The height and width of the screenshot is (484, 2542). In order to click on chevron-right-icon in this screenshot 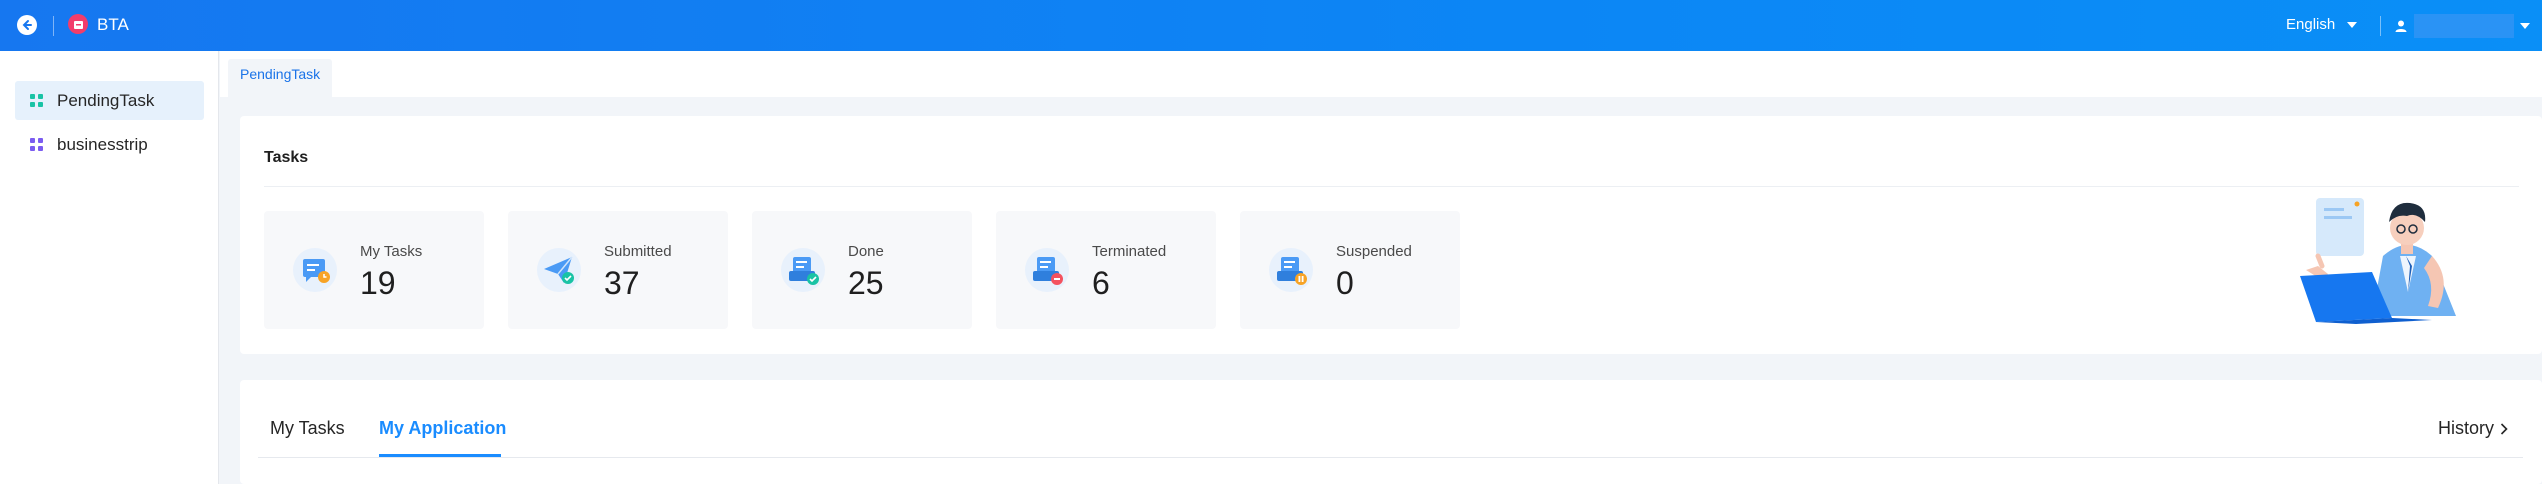, I will do `click(2504, 428)`.